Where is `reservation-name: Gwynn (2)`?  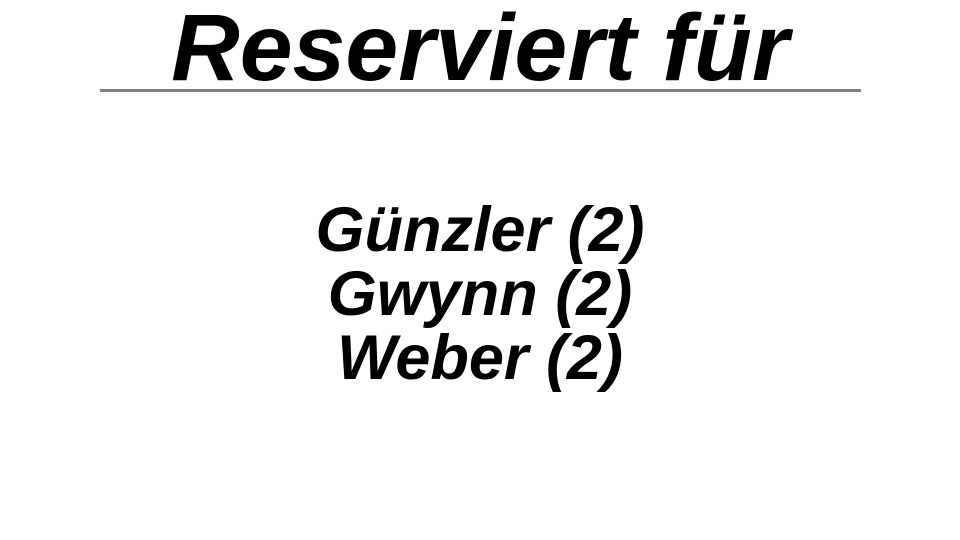
reservation-name: Gwynn (2) is located at coordinates (480, 294).